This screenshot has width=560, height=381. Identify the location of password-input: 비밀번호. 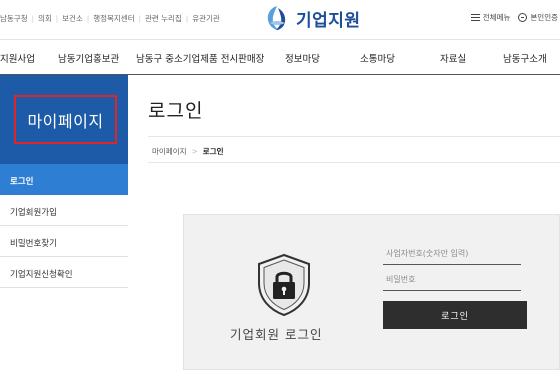
(452, 280).